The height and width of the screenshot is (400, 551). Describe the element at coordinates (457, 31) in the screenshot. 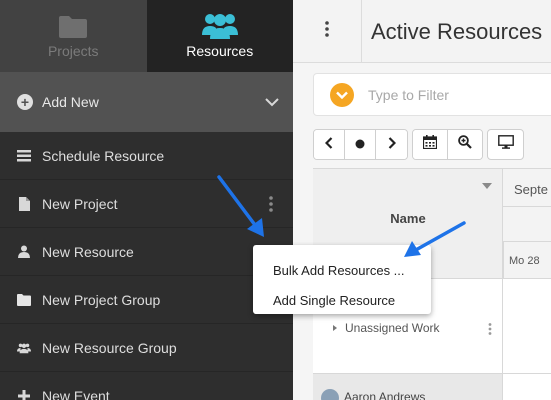

I see `page-title: Active Resources` at that location.